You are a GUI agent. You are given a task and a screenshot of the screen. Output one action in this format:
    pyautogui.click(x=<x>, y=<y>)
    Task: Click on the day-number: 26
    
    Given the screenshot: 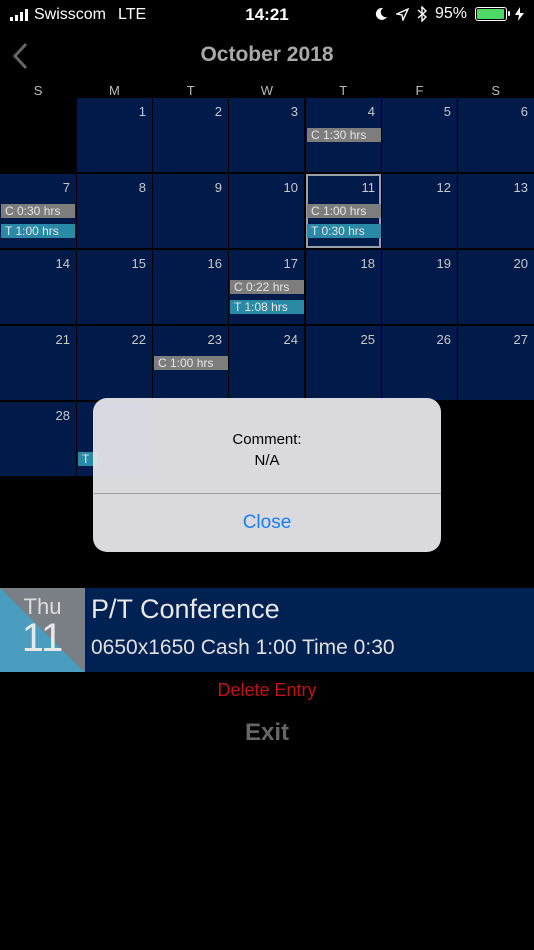 What is the action you would take?
    pyautogui.click(x=443, y=339)
    